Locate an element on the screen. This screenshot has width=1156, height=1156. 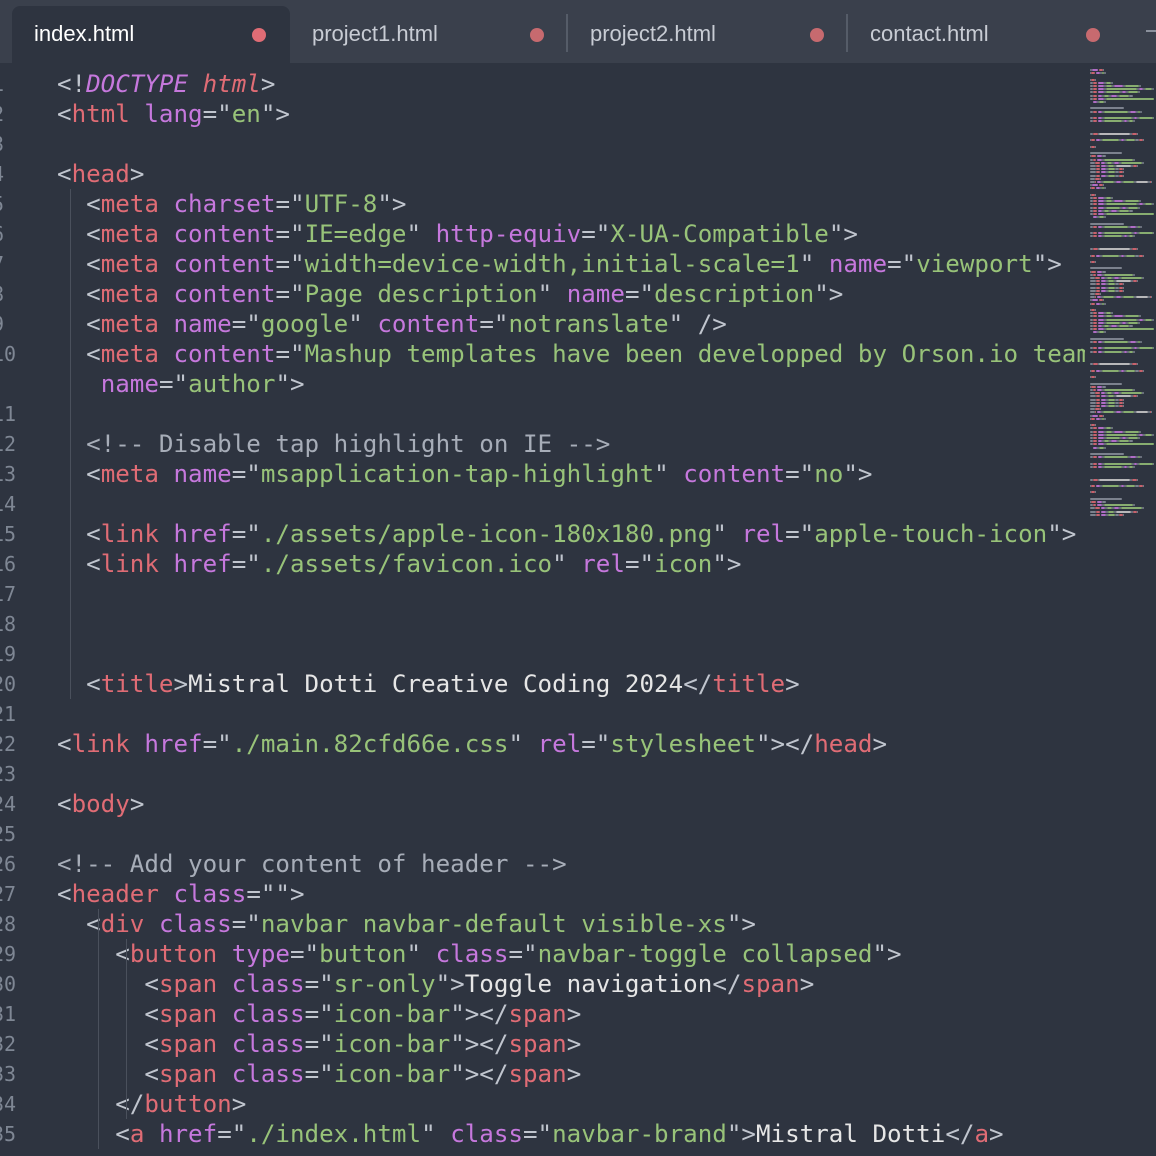
code-token: no is located at coordinates (829, 474).